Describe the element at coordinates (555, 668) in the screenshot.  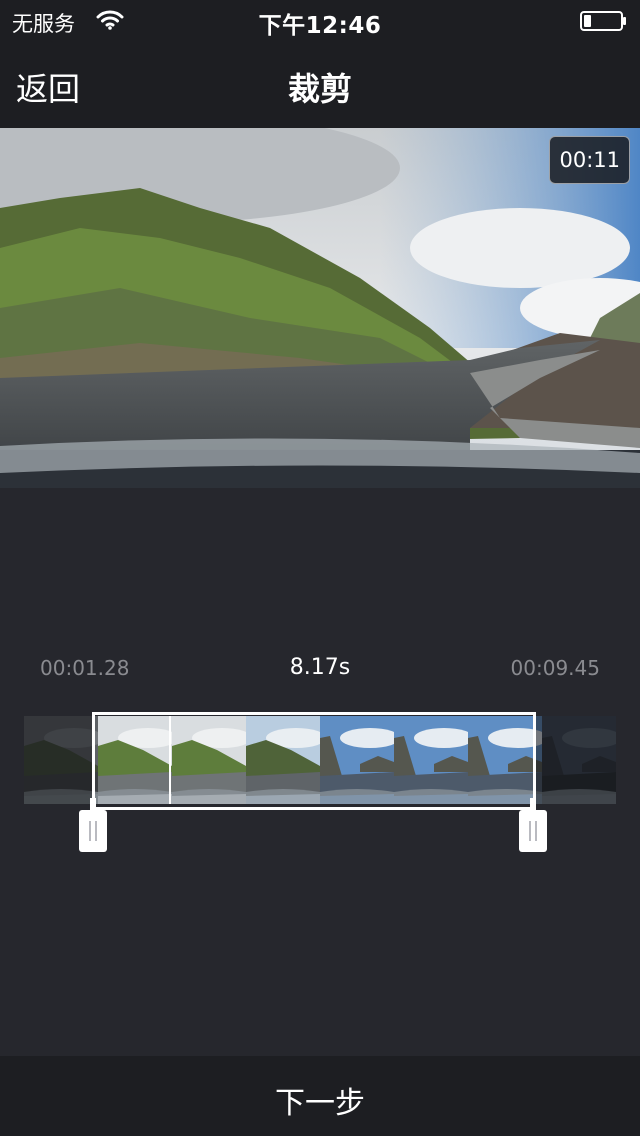
I see `trim-end-time: 00:09.45` at that location.